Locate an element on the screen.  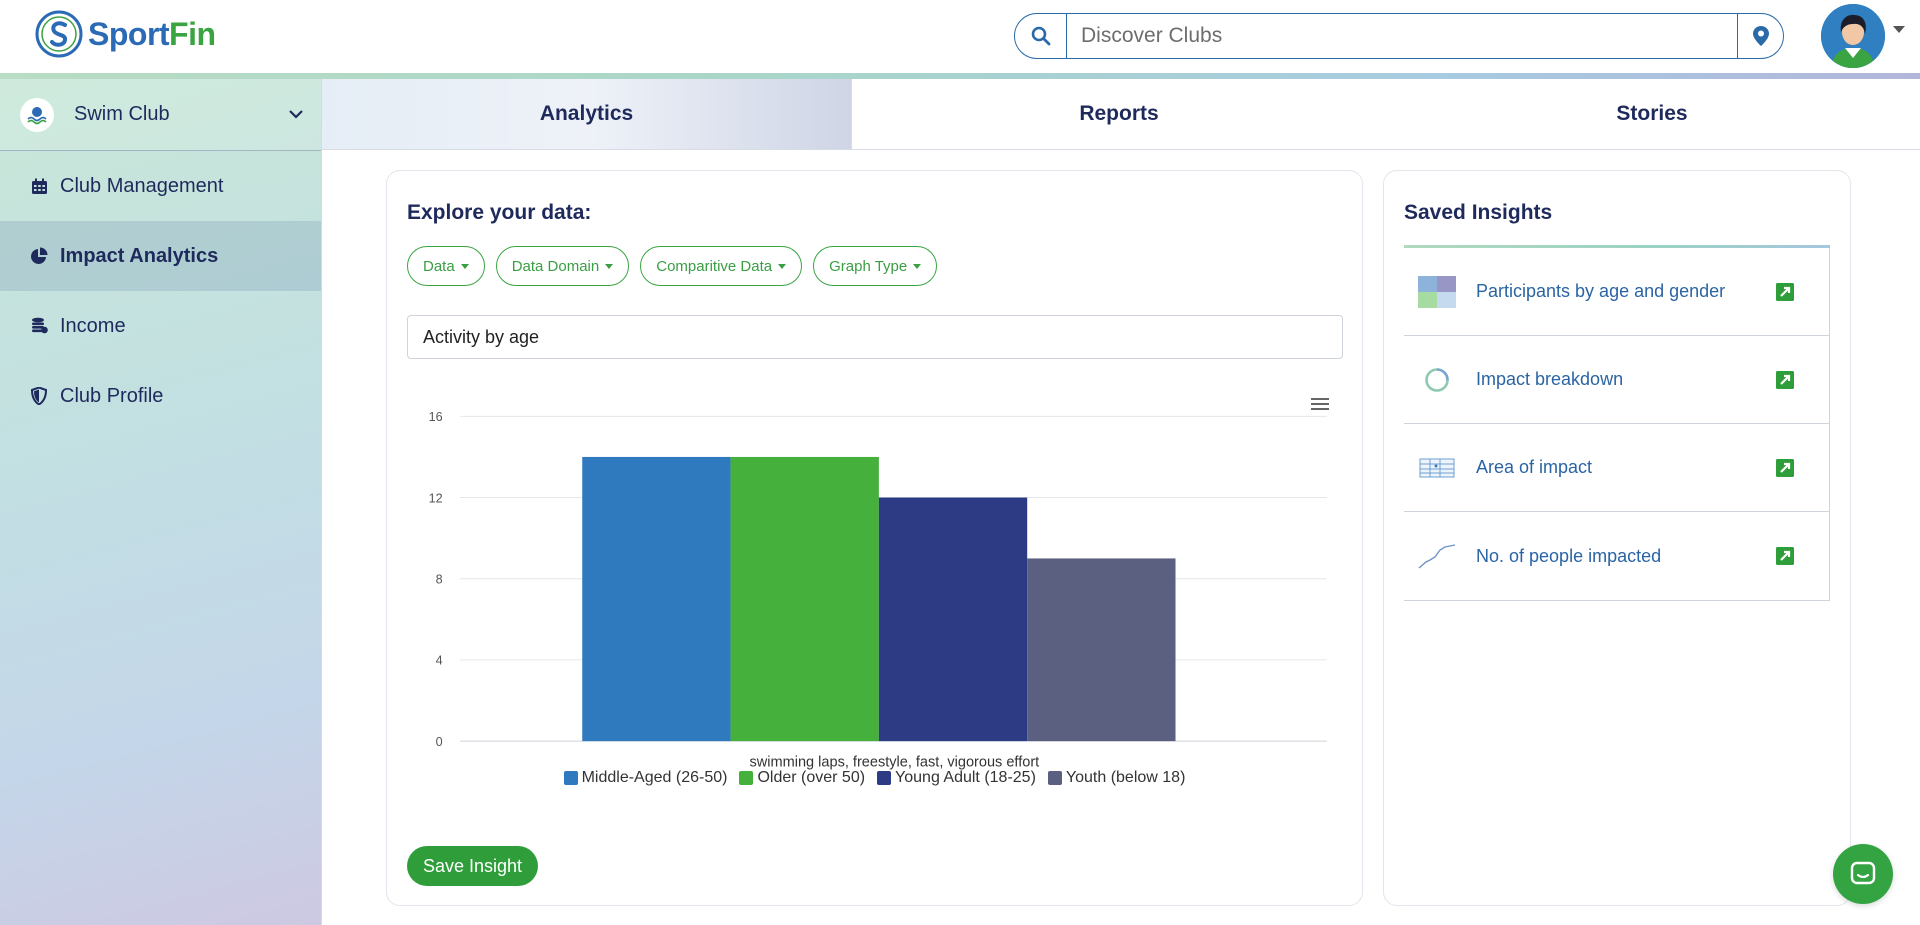
saved-insight-item: Impact breakdown is located at coordinates (1616, 380).